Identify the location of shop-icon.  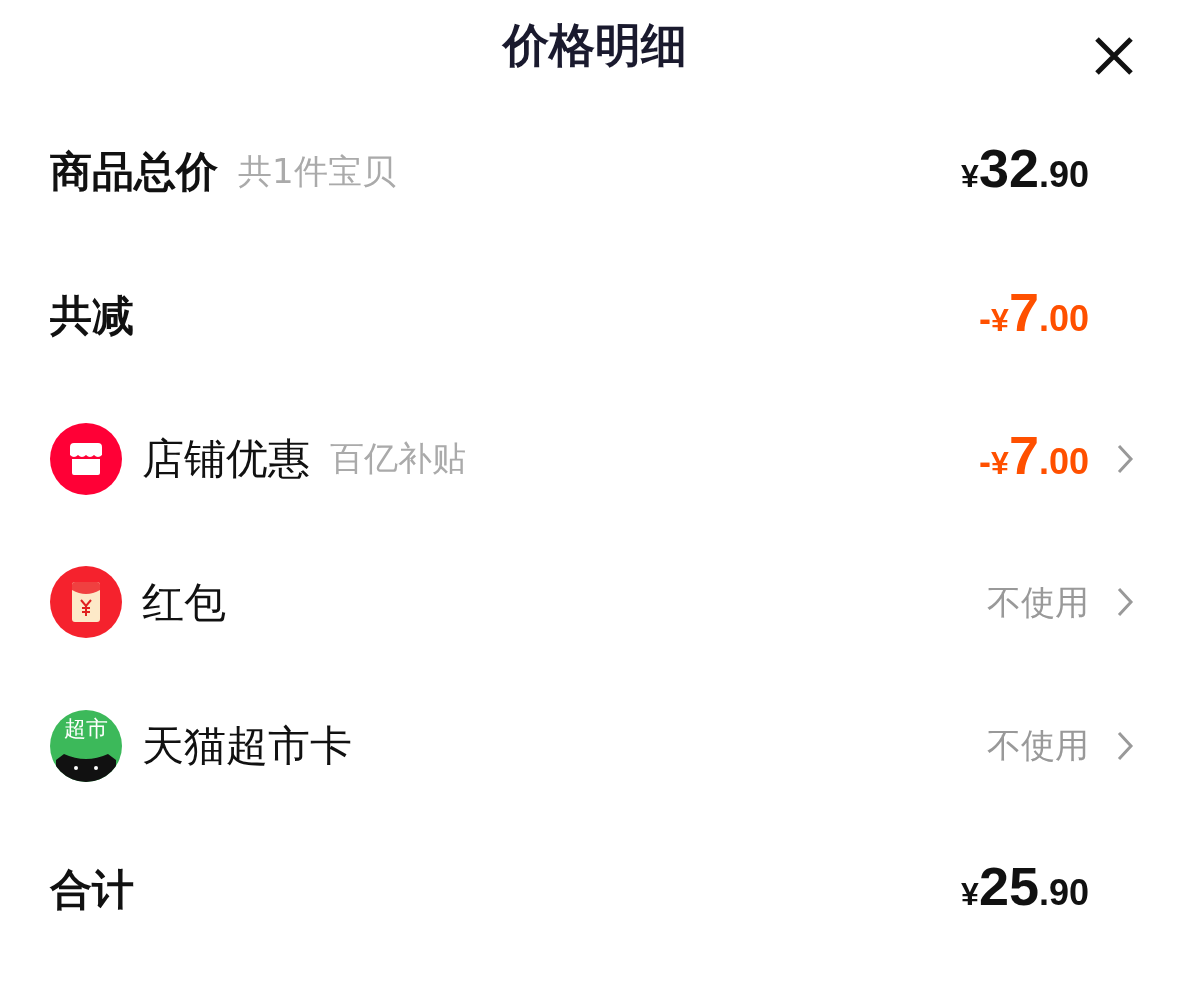
(86, 458).